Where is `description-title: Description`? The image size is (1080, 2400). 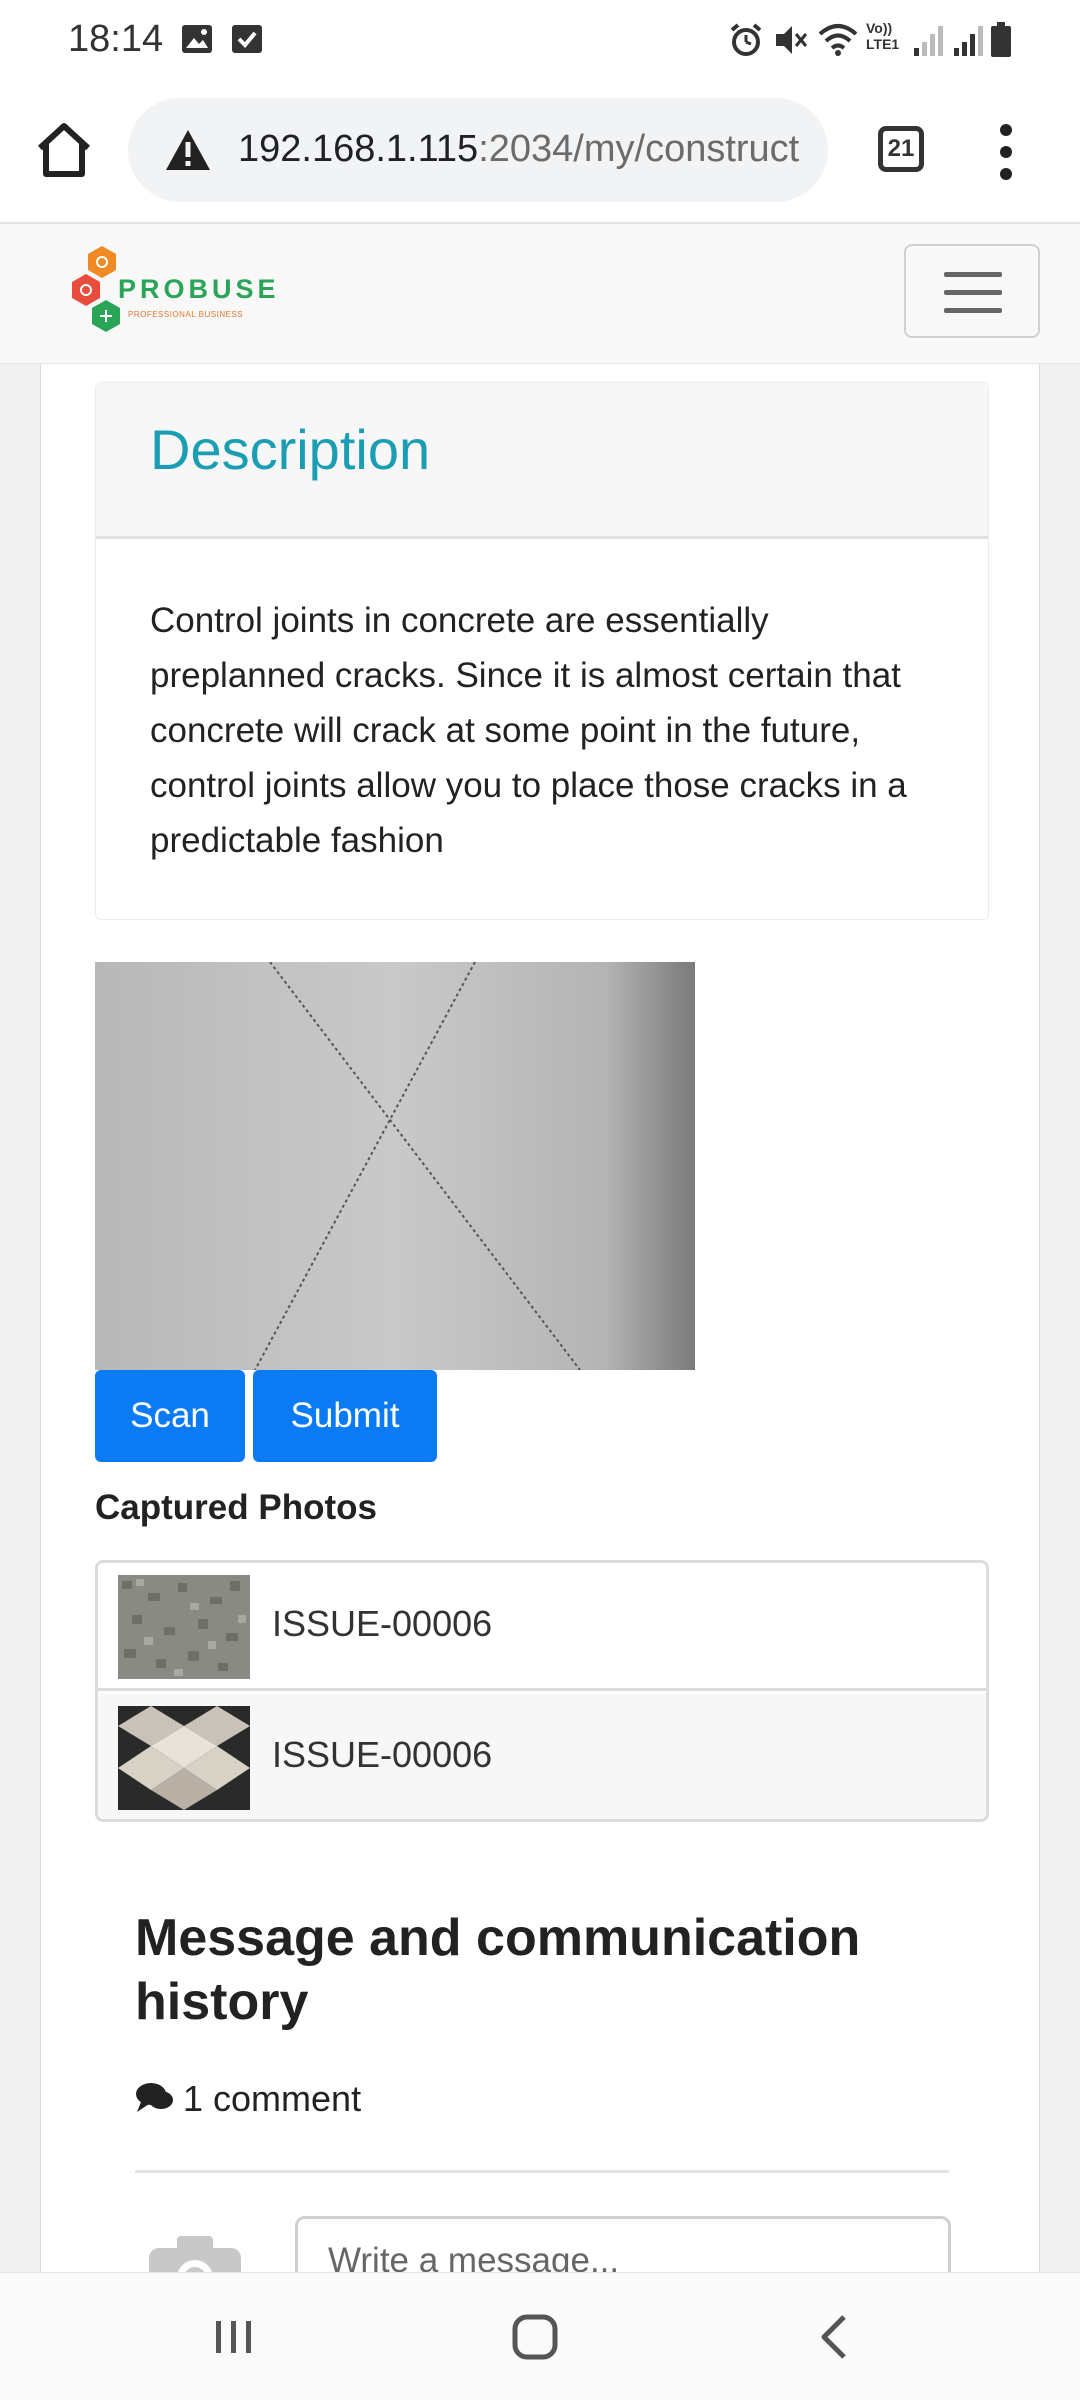 description-title: Description is located at coordinates (290, 449).